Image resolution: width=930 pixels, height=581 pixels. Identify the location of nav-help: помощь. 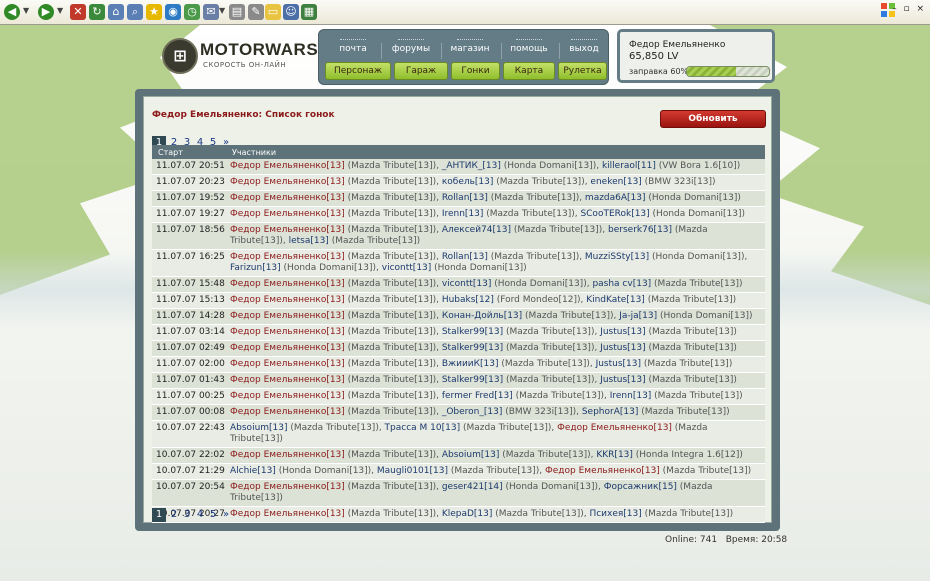
(529, 46).